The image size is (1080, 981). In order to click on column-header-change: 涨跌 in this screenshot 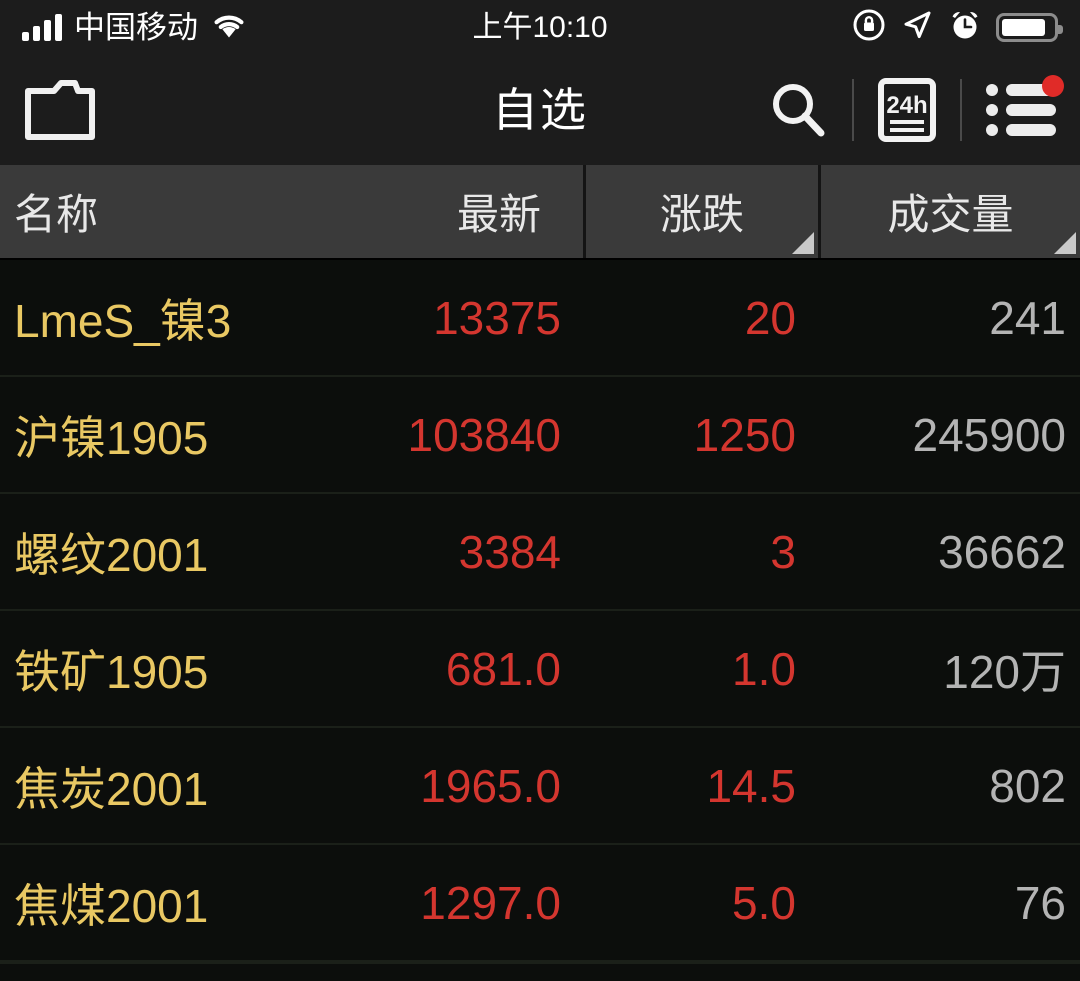, I will do `click(700, 211)`.